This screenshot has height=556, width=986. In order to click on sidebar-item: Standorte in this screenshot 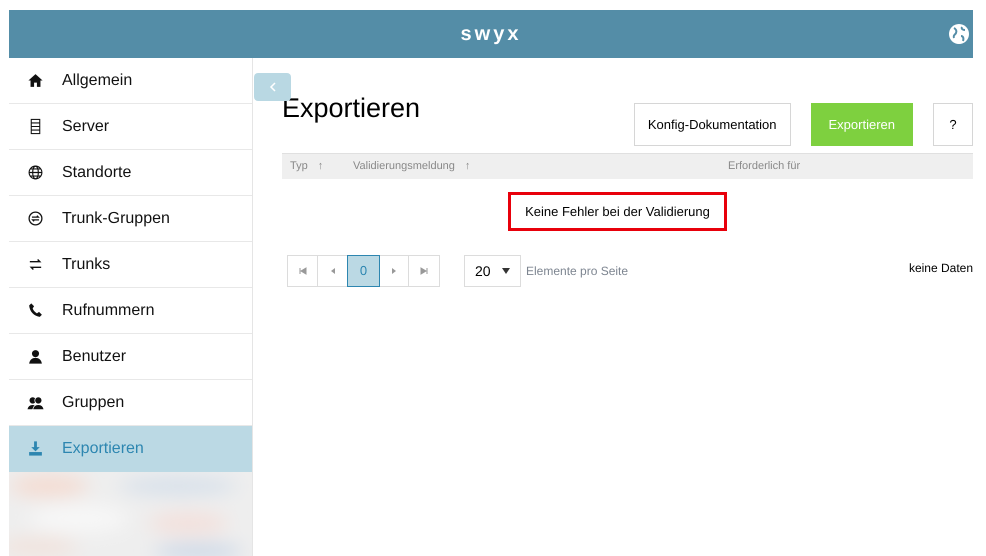, I will do `click(130, 173)`.